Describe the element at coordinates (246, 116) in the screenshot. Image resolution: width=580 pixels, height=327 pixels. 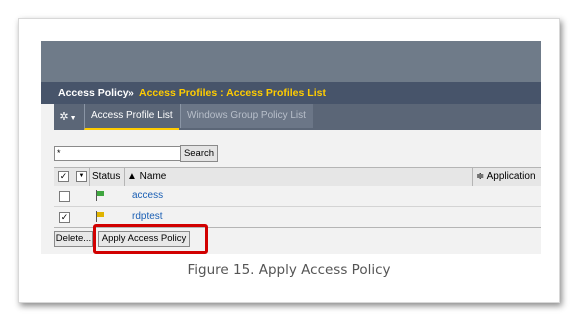
I see `tab-windows-group-policy-list: Windows Group Policy List` at that location.